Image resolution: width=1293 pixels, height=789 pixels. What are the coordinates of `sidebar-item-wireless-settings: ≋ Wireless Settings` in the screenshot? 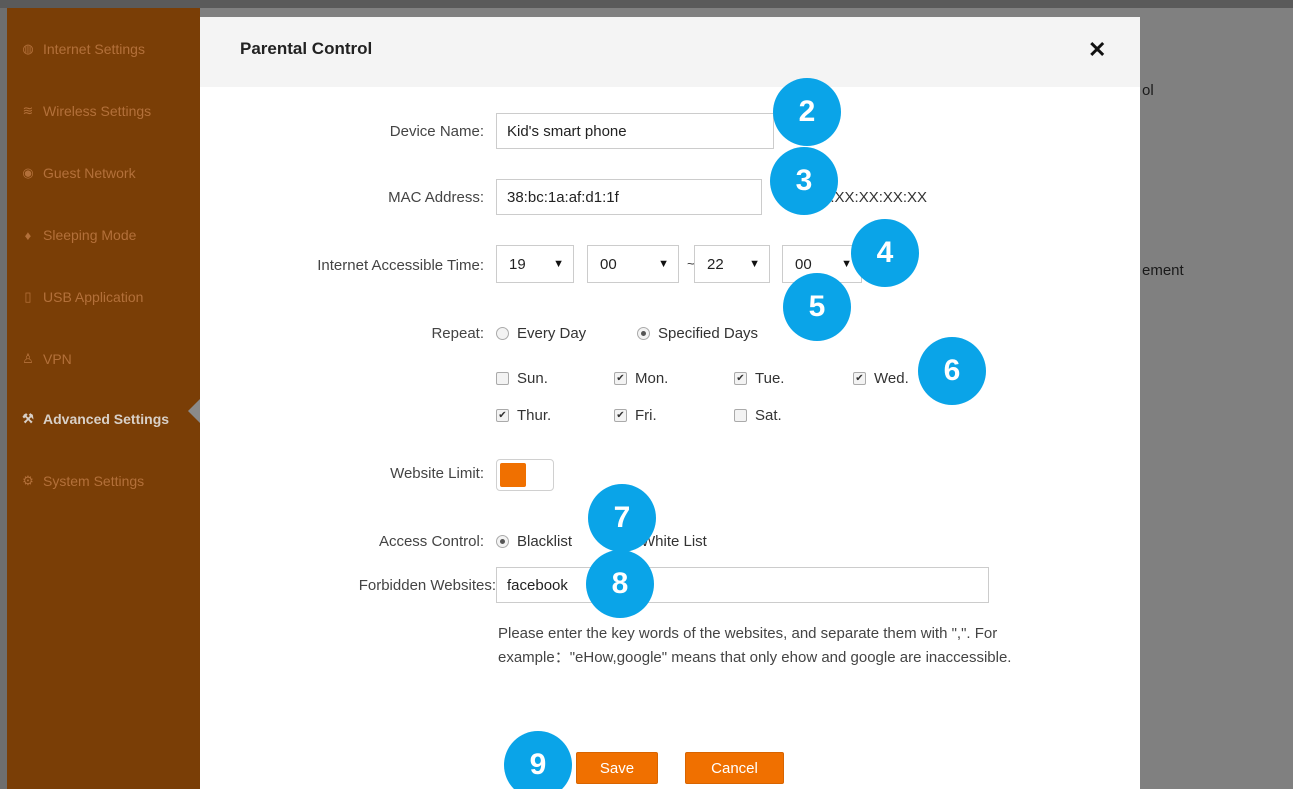 It's located at (114, 111).